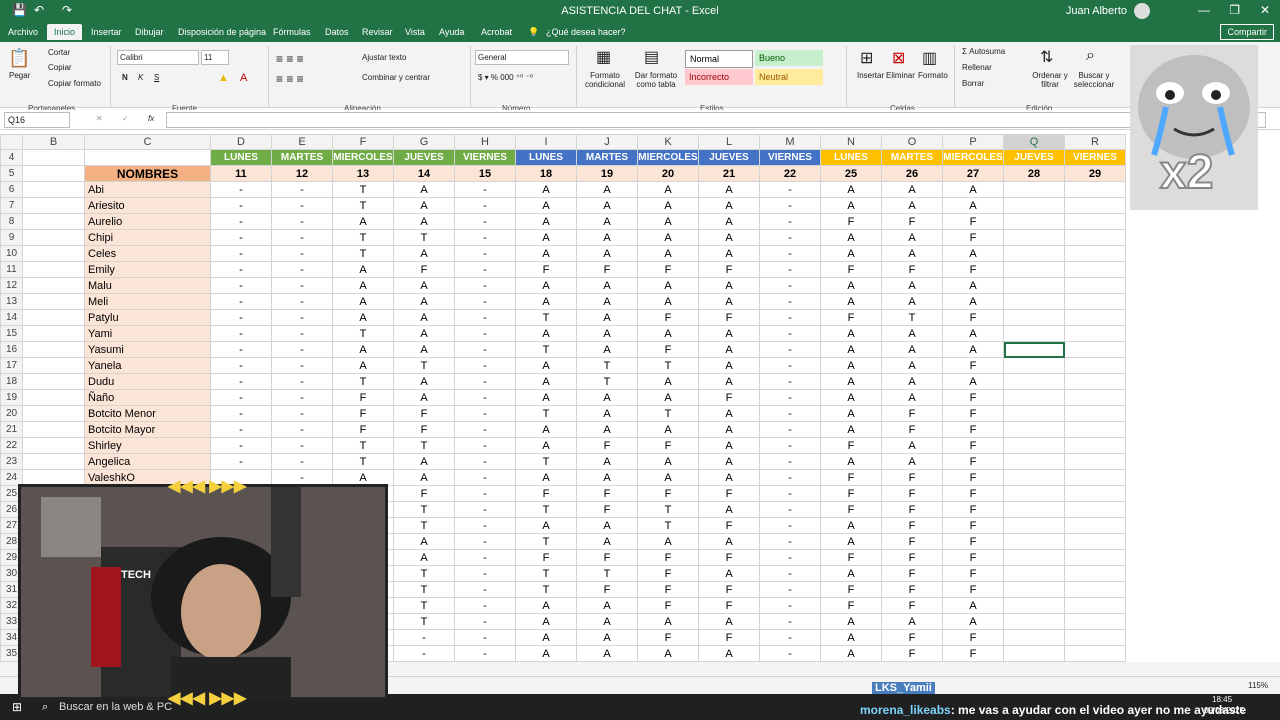 Image resolution: width=1280 pixels, height=720 pixels. Describe the element at coordinates (147, 445) in the screenshot. I see `name-cell: Shirley` at that location.